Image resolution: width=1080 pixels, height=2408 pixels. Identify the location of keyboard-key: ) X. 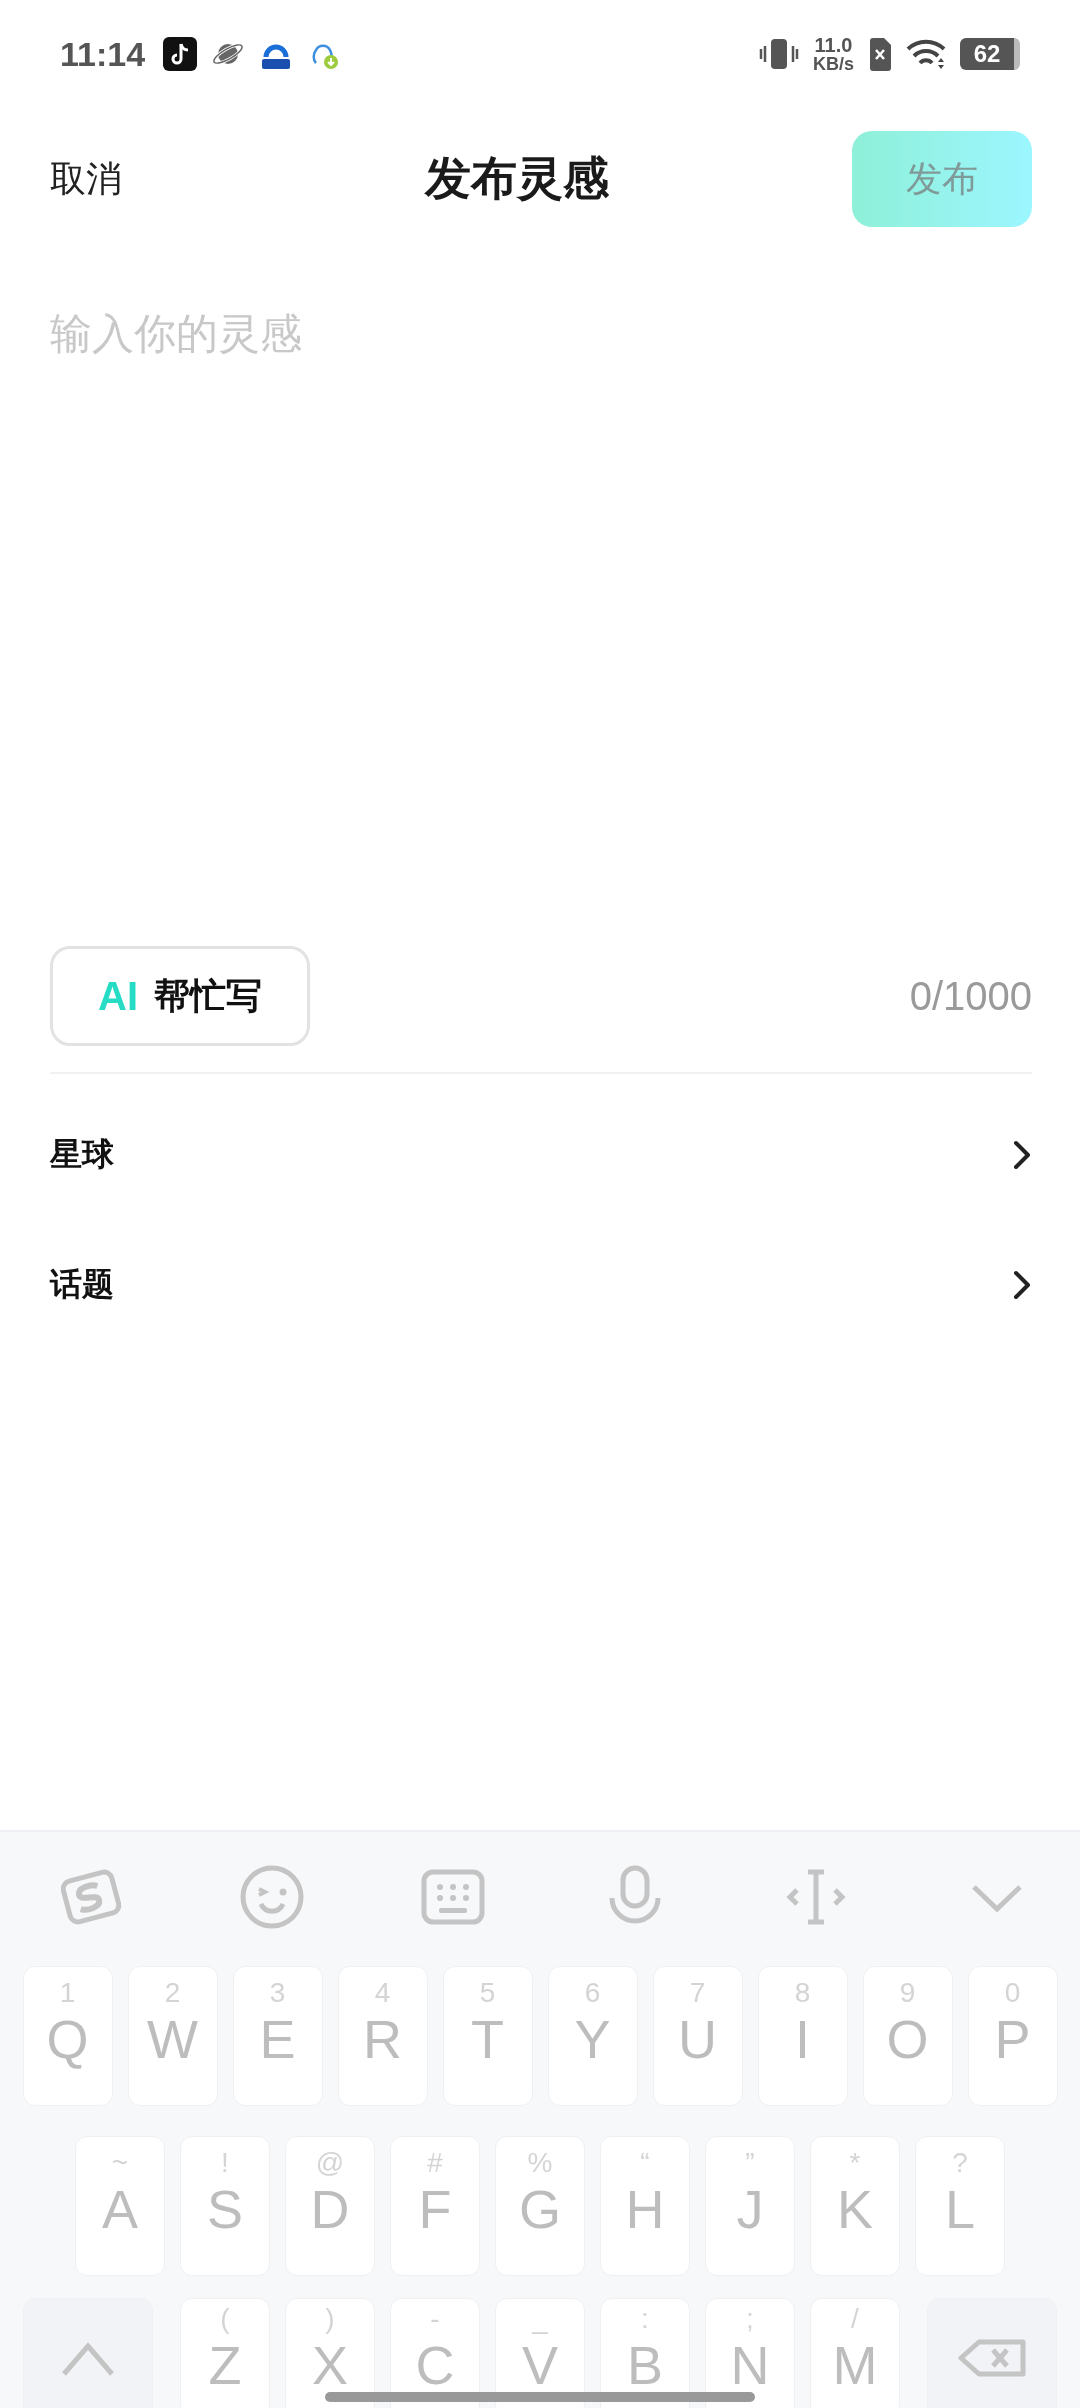
(330, 2353).